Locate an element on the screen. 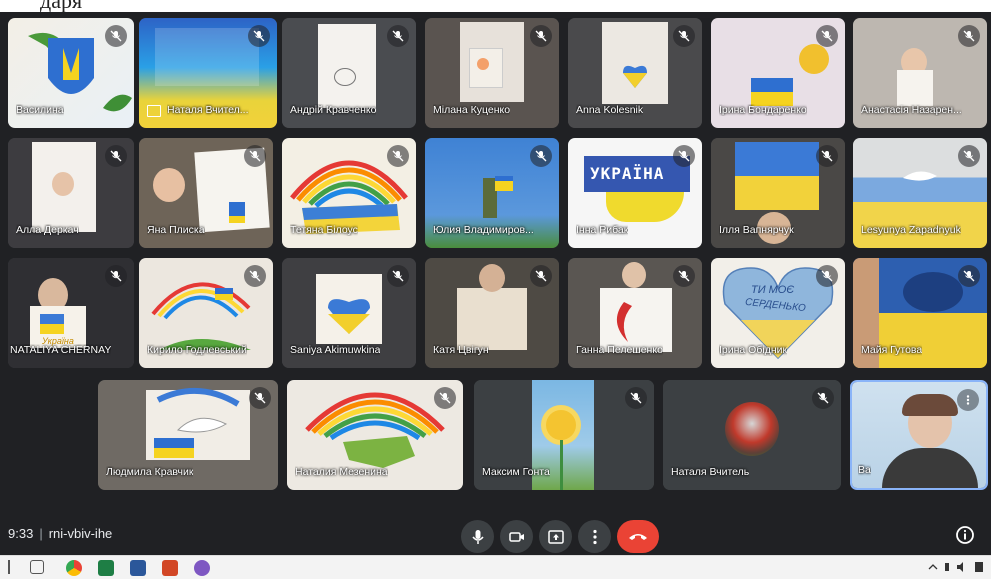 This screenshot has width=991, height=579. participant-name: Василина is located at coordinates (40, 110).